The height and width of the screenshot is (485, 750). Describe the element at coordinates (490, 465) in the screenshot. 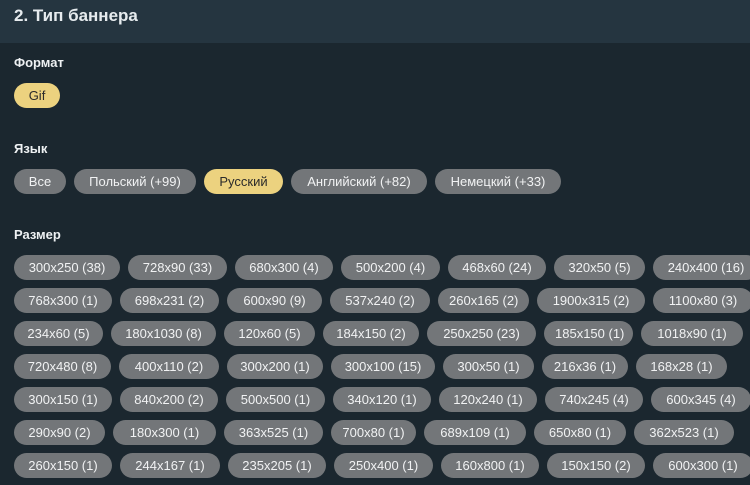

I see `size-chip: 160x800 (1)` at that location.